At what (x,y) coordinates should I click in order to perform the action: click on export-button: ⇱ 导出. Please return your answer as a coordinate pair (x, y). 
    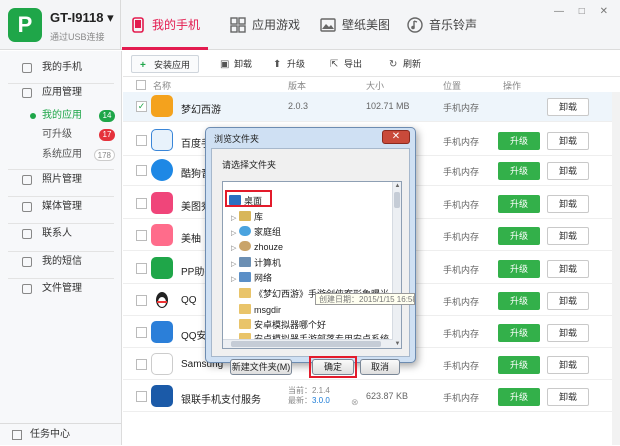
    Looking at the image, I should click on (346, 64).